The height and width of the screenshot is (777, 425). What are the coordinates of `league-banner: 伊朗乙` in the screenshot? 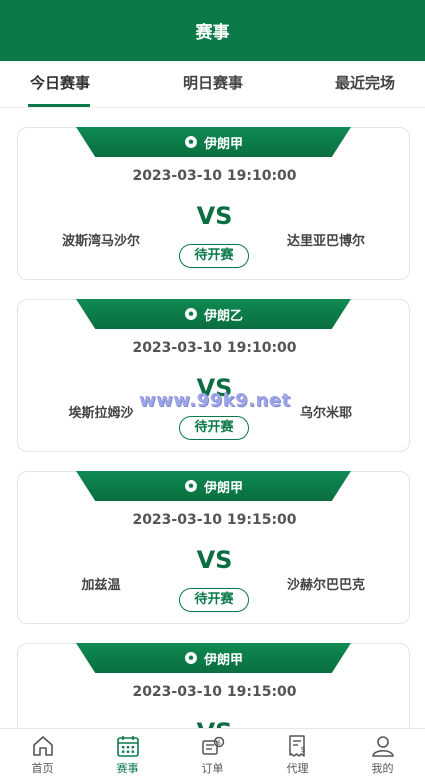 It's located at (213, 314).